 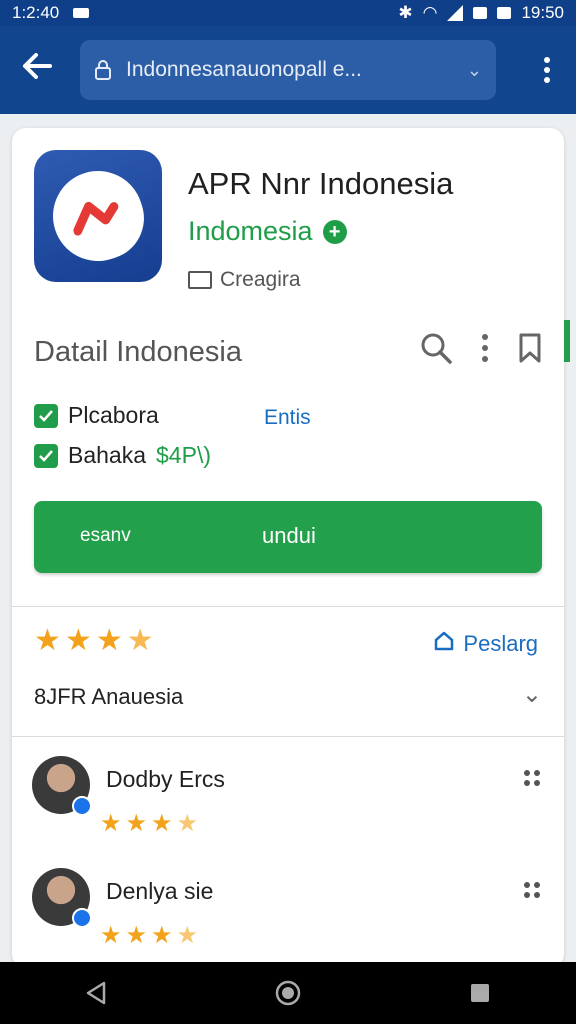 I want to click on app-icon, so click(x=98, y=216).